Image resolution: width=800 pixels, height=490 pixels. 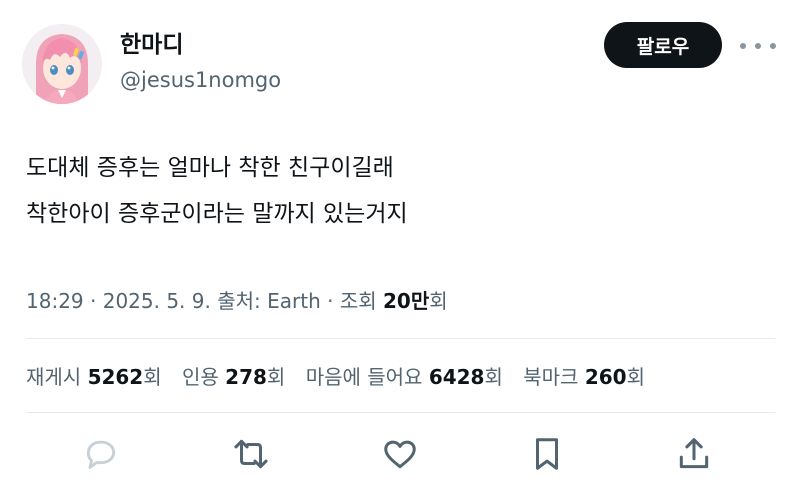 What do you see at coordinates (406, 301) in the screenshot?
I see `views-count: 20만` at bounding box center [406, 301].